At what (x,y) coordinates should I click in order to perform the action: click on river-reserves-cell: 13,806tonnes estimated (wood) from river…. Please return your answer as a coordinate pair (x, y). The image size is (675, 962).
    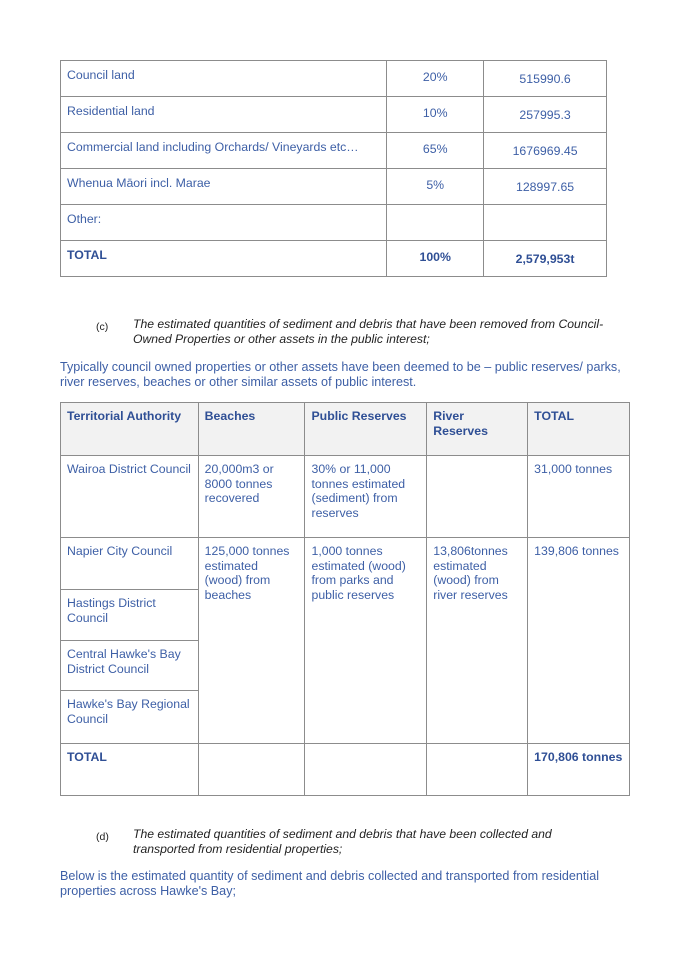
    Looking at the image, I should click on (477, 640).